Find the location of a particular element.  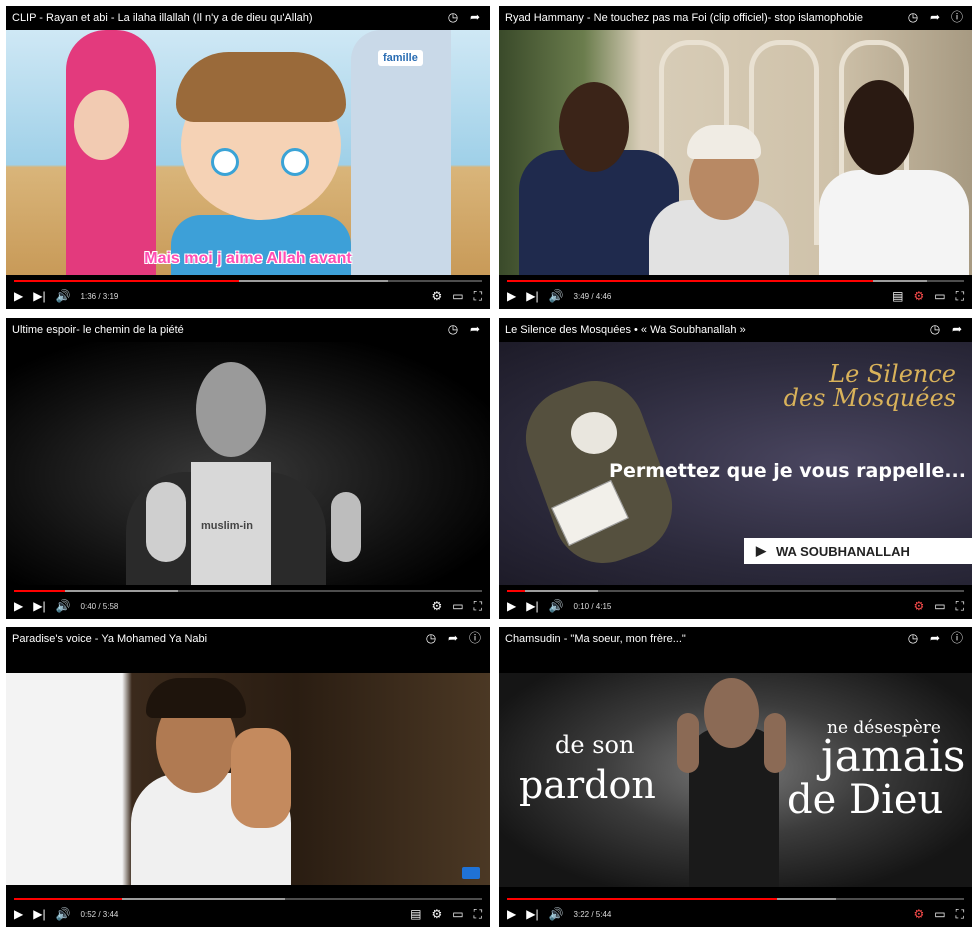

video-frame: famille Mais moi j aime Allah avant is located at coordinates (248, 152).